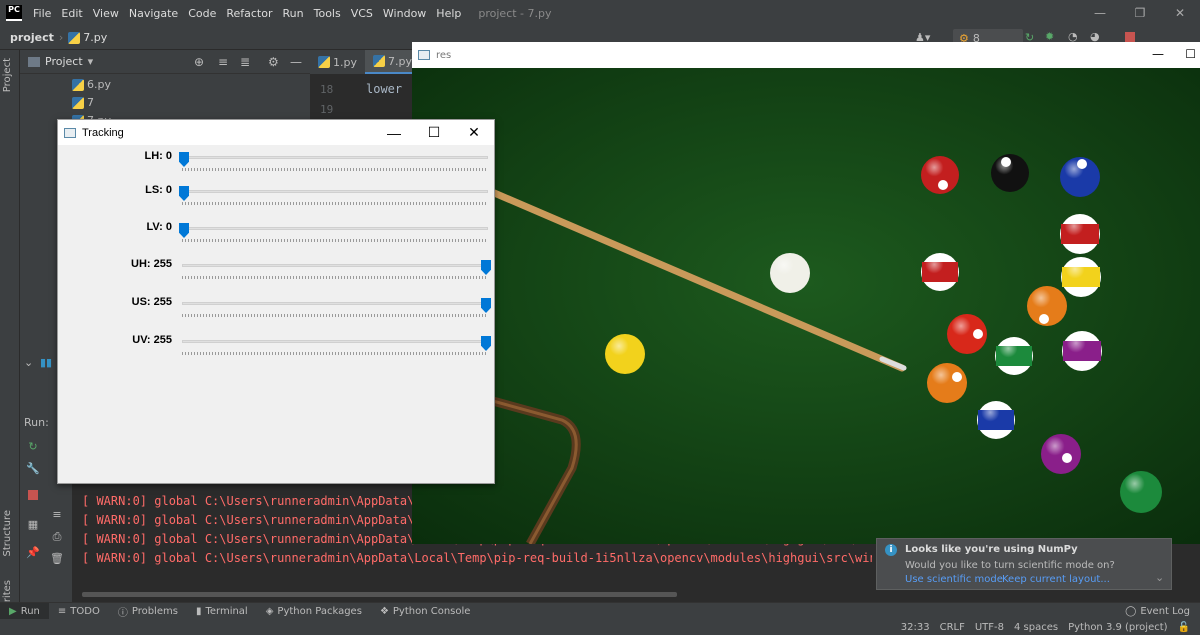  What do you see at coordinates (404, 13) in the screenshot?
I see `menu-window: Window` at bounding box center [404, 13].